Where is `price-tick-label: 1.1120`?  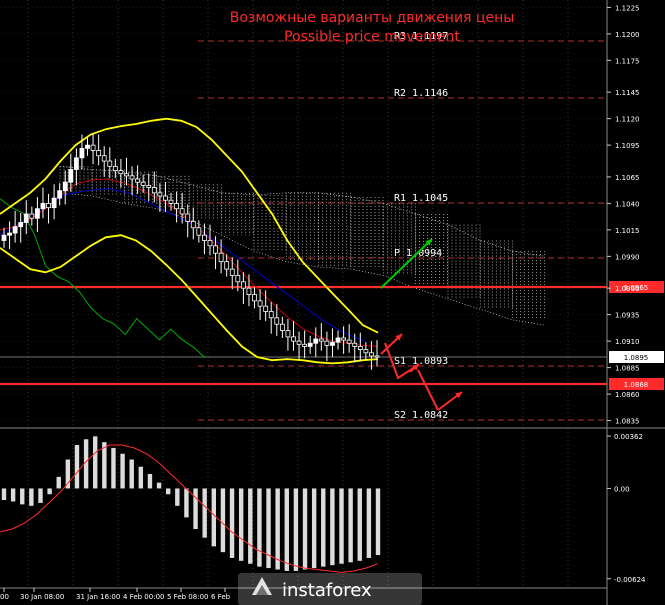 price-tick-label: 1.1120 is located at coordinates (627, 120).